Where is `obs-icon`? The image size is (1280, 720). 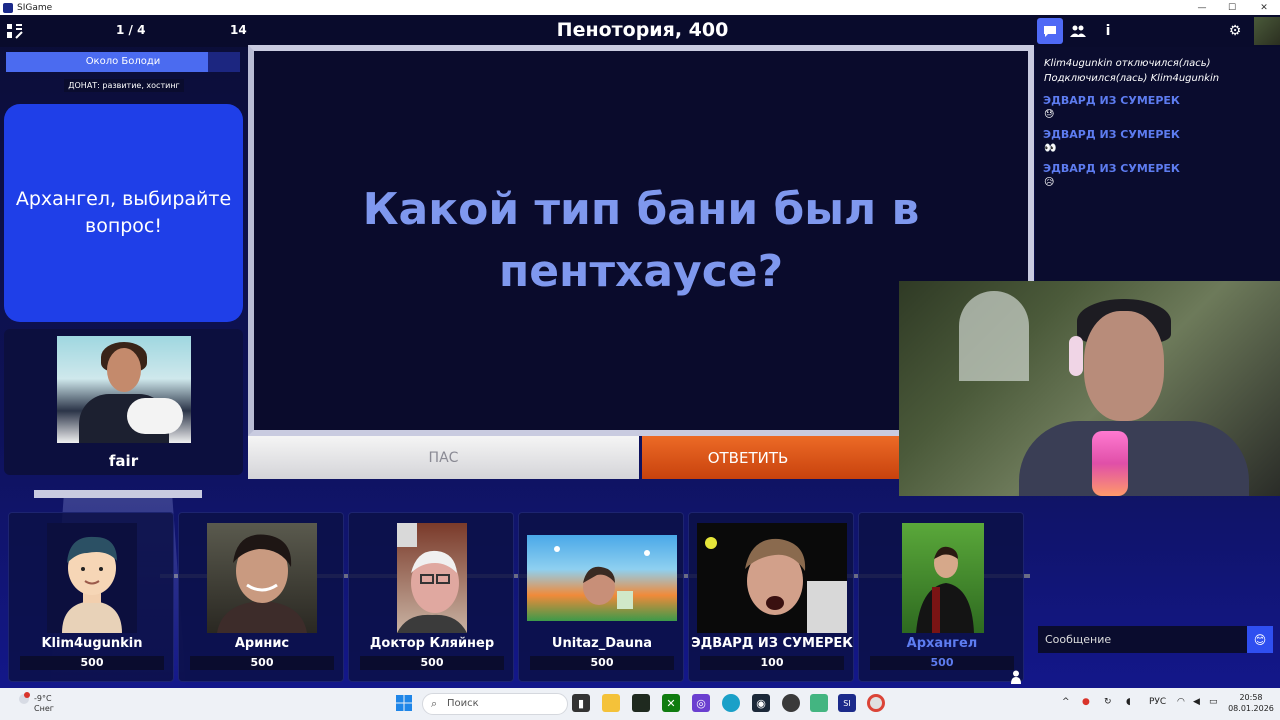
obs-icon is located at coordinates (791, 703).